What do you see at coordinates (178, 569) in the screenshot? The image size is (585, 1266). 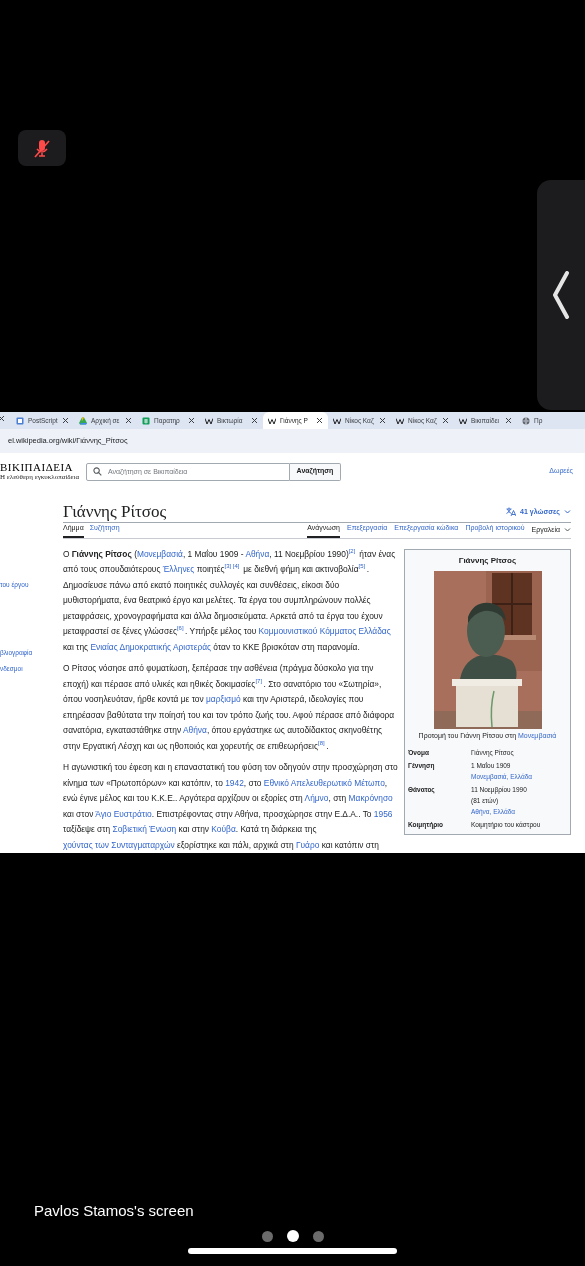 I see `link: Έλληνες` at bounding box center [178, 569].